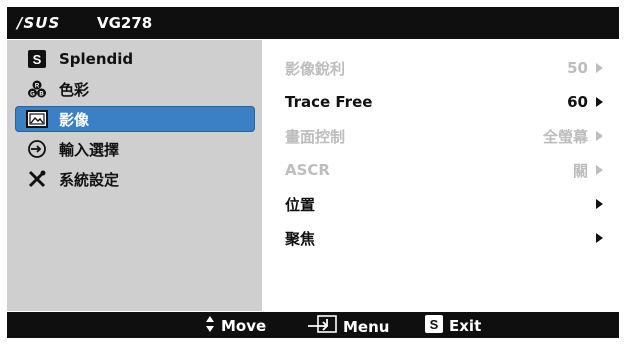 This screenshot has height=346, width=628. Describe the element at coordinates (37, 149) in the screenshot. I see `input-select-icon` at that location.